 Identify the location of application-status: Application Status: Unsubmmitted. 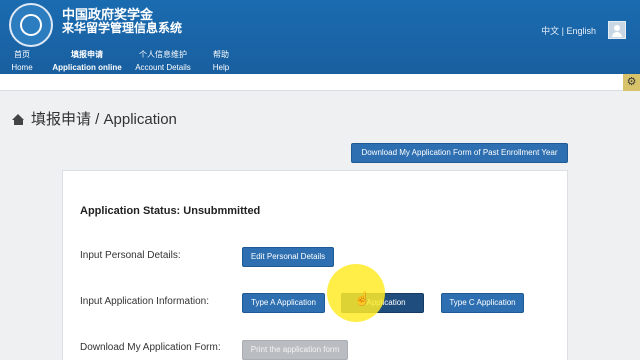
(170, 211).